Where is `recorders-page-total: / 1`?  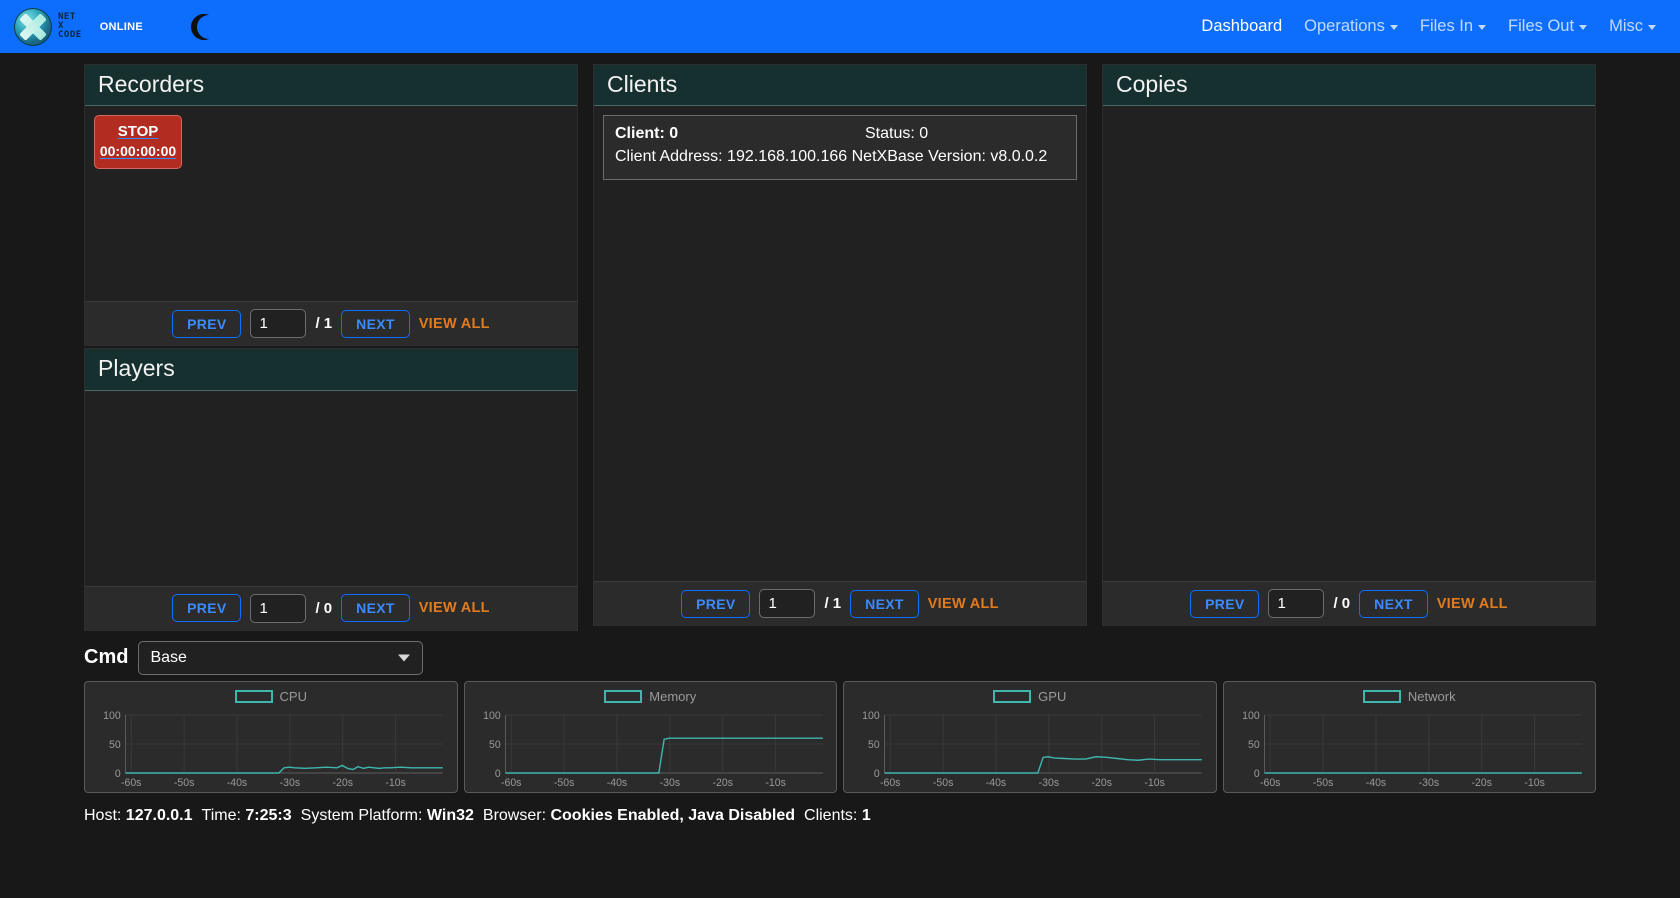 recorders-page-total: / 1 is located at coordinates (324, 324).